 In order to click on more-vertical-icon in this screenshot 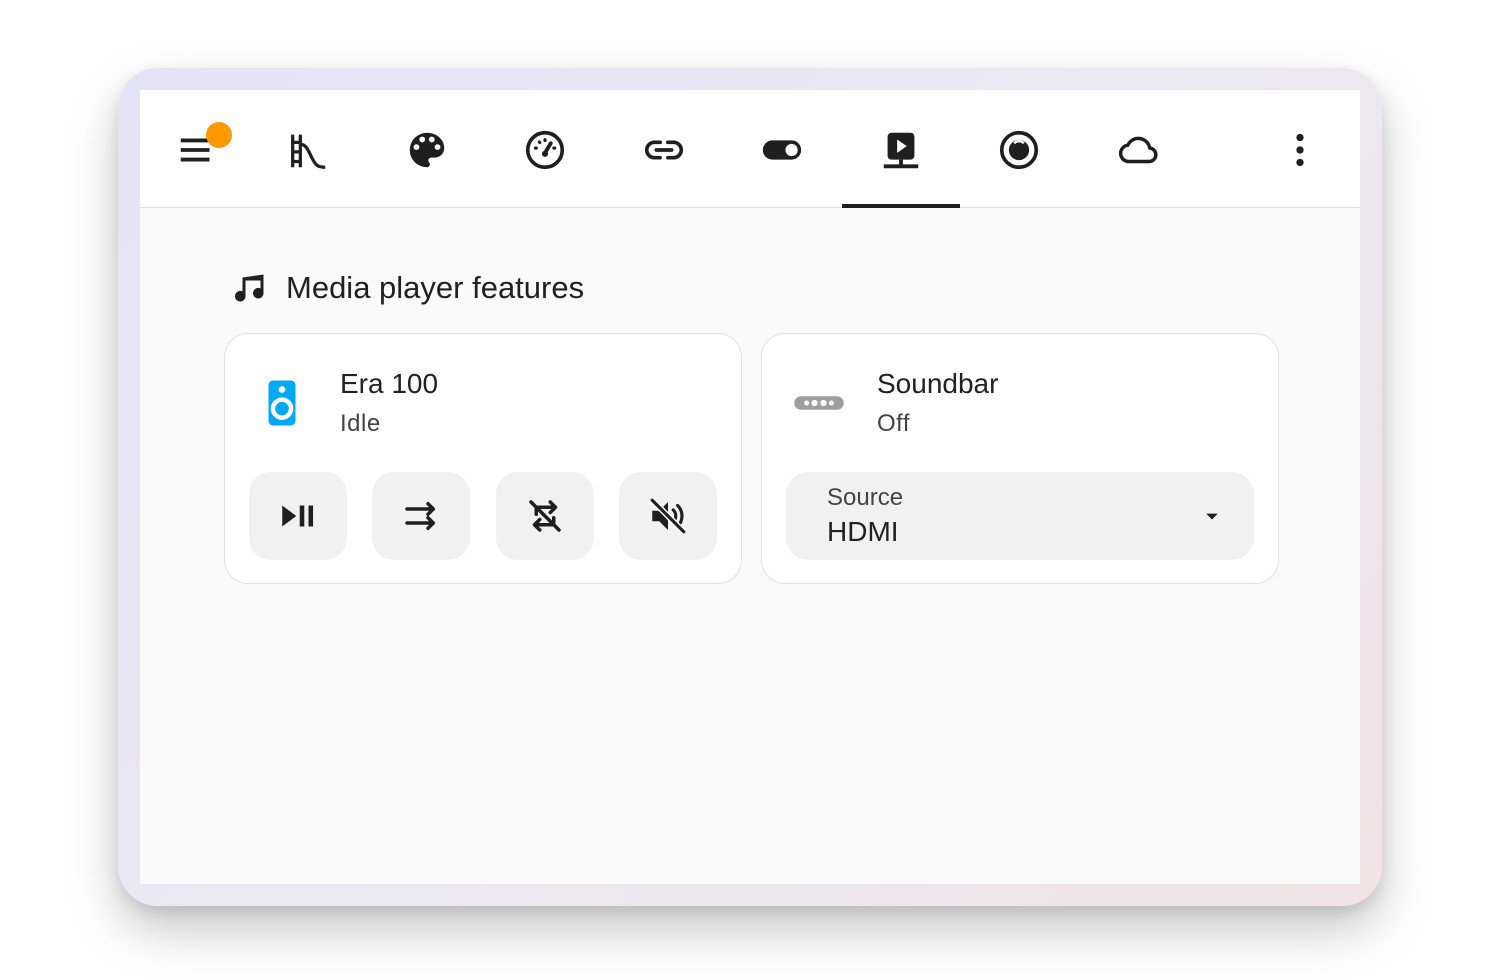, I will do `click(1300, 150)`.